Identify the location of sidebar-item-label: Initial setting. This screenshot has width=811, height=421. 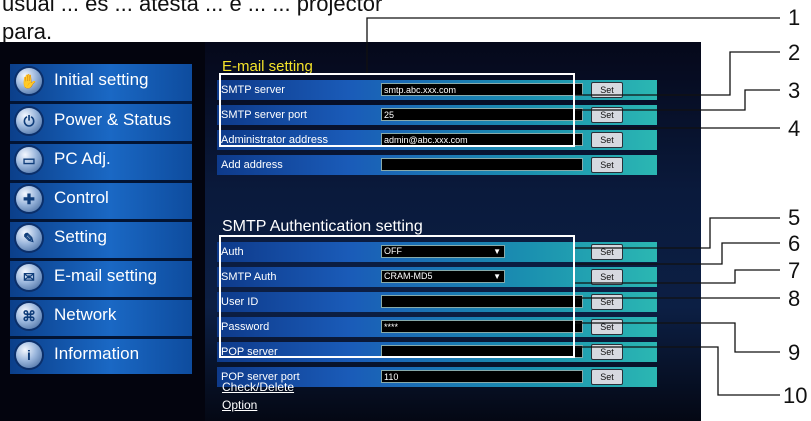
(101, 79).